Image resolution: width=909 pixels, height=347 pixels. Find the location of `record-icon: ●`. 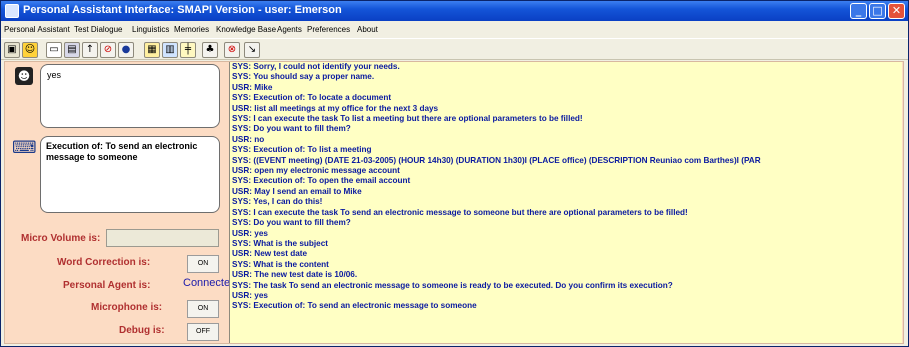

record-icon: ● is located at coordinates (126, 50).